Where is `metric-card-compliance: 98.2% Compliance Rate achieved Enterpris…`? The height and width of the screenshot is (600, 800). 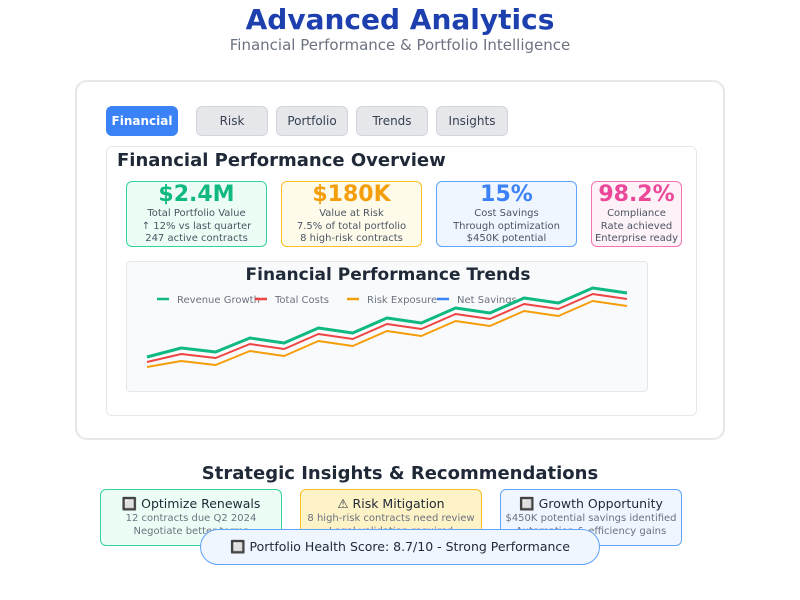
metric-card-compliance: 98.2% Compliance Rate achieved Enterpris… is located at coordinates (636, 214).